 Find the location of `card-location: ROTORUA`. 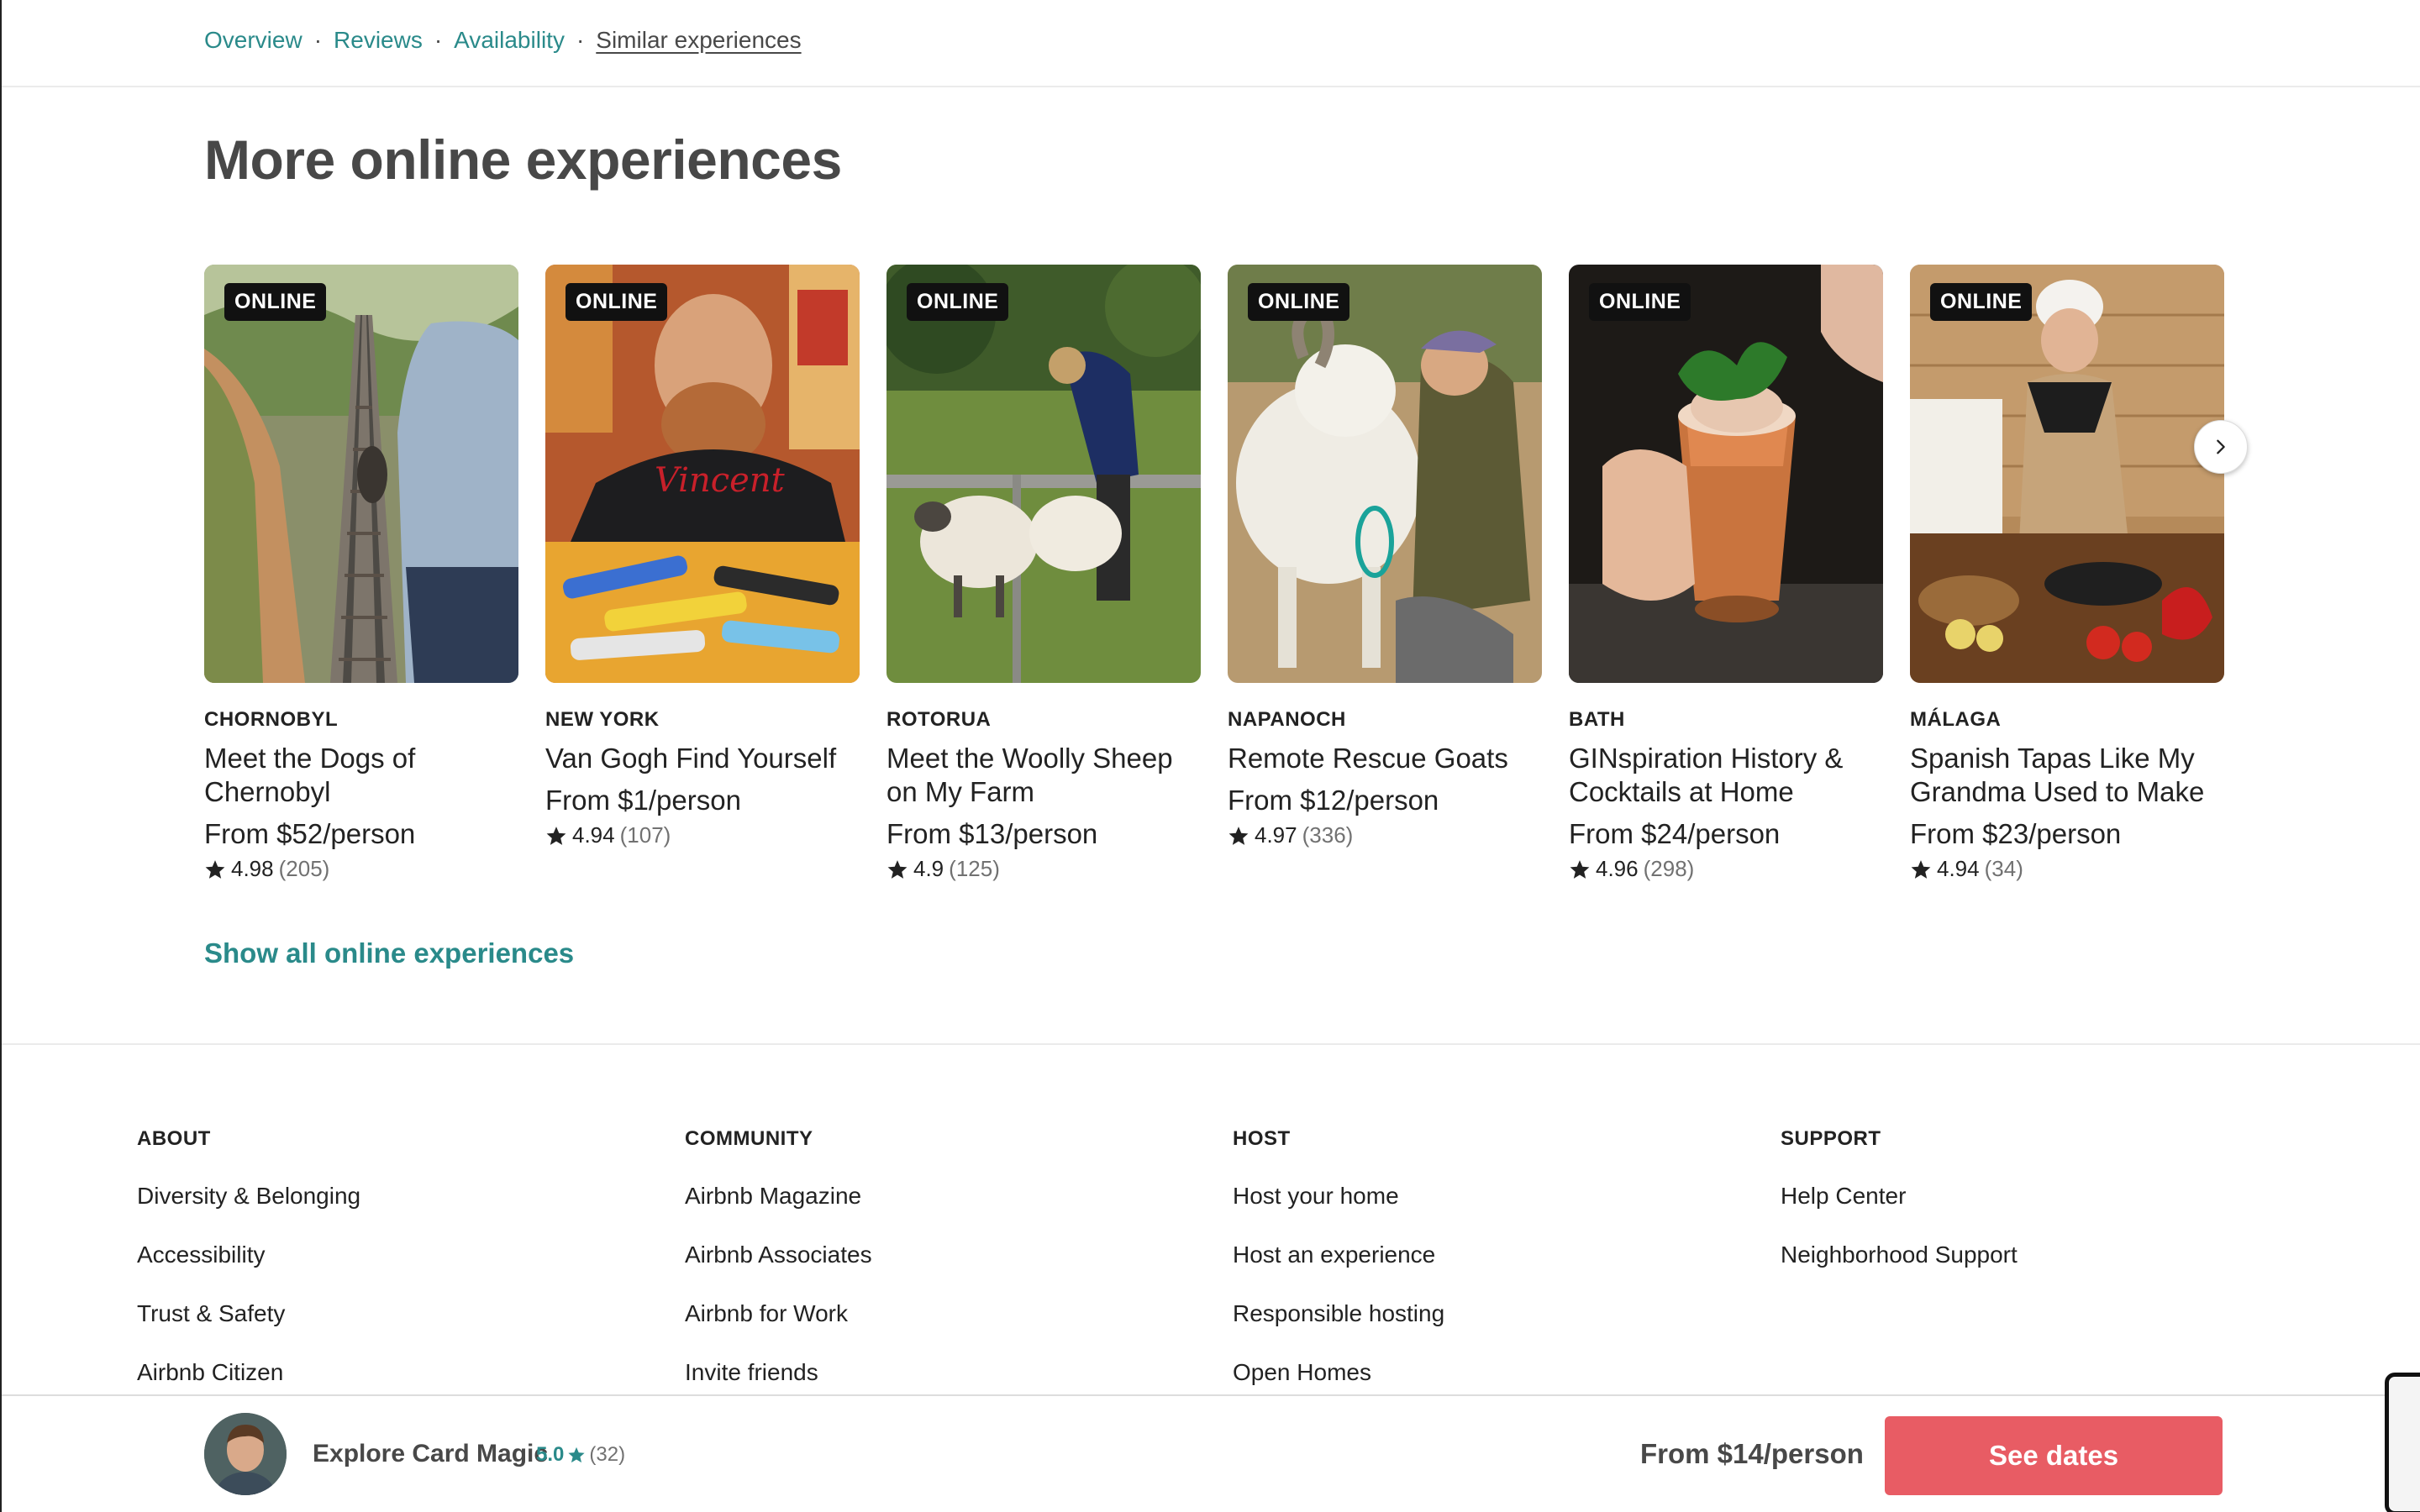

card-location: ROTORUA is located at coordinates (939, 719).